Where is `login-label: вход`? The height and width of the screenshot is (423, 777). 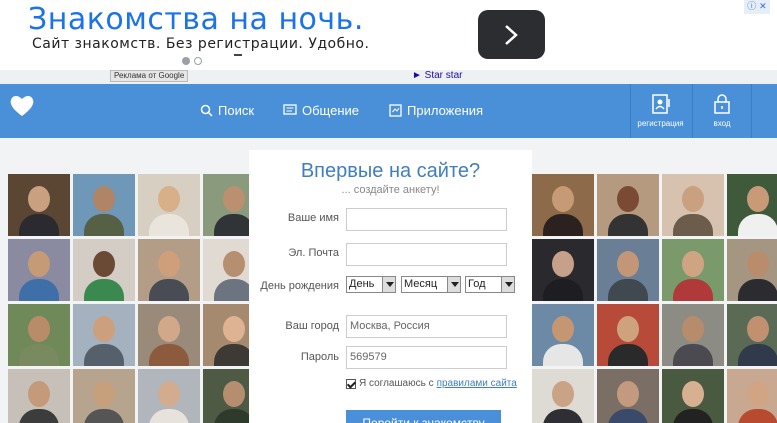 login-label: вход is located at coordinates (722, 123).